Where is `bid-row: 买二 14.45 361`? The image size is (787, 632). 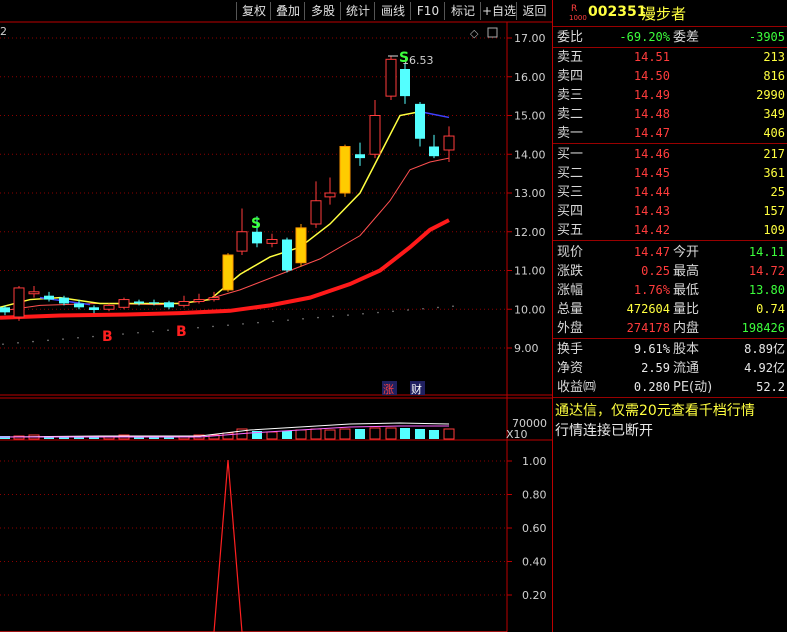
bid-row: 买二 14.45 361 is located at coordinates (670, 173).